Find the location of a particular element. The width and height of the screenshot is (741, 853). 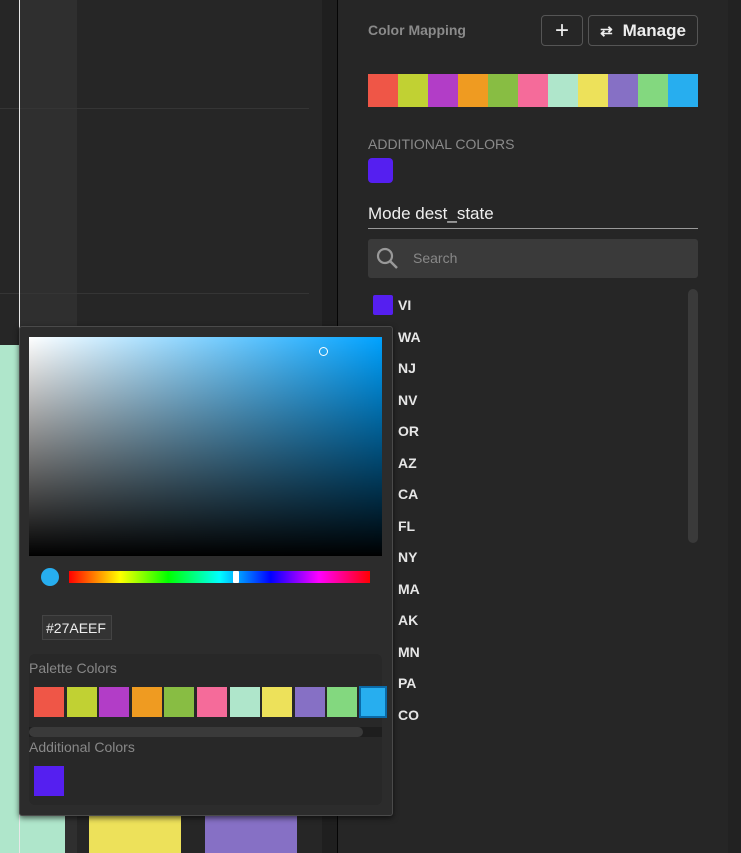

item-color-swatch is located at coordinates (383, 305).